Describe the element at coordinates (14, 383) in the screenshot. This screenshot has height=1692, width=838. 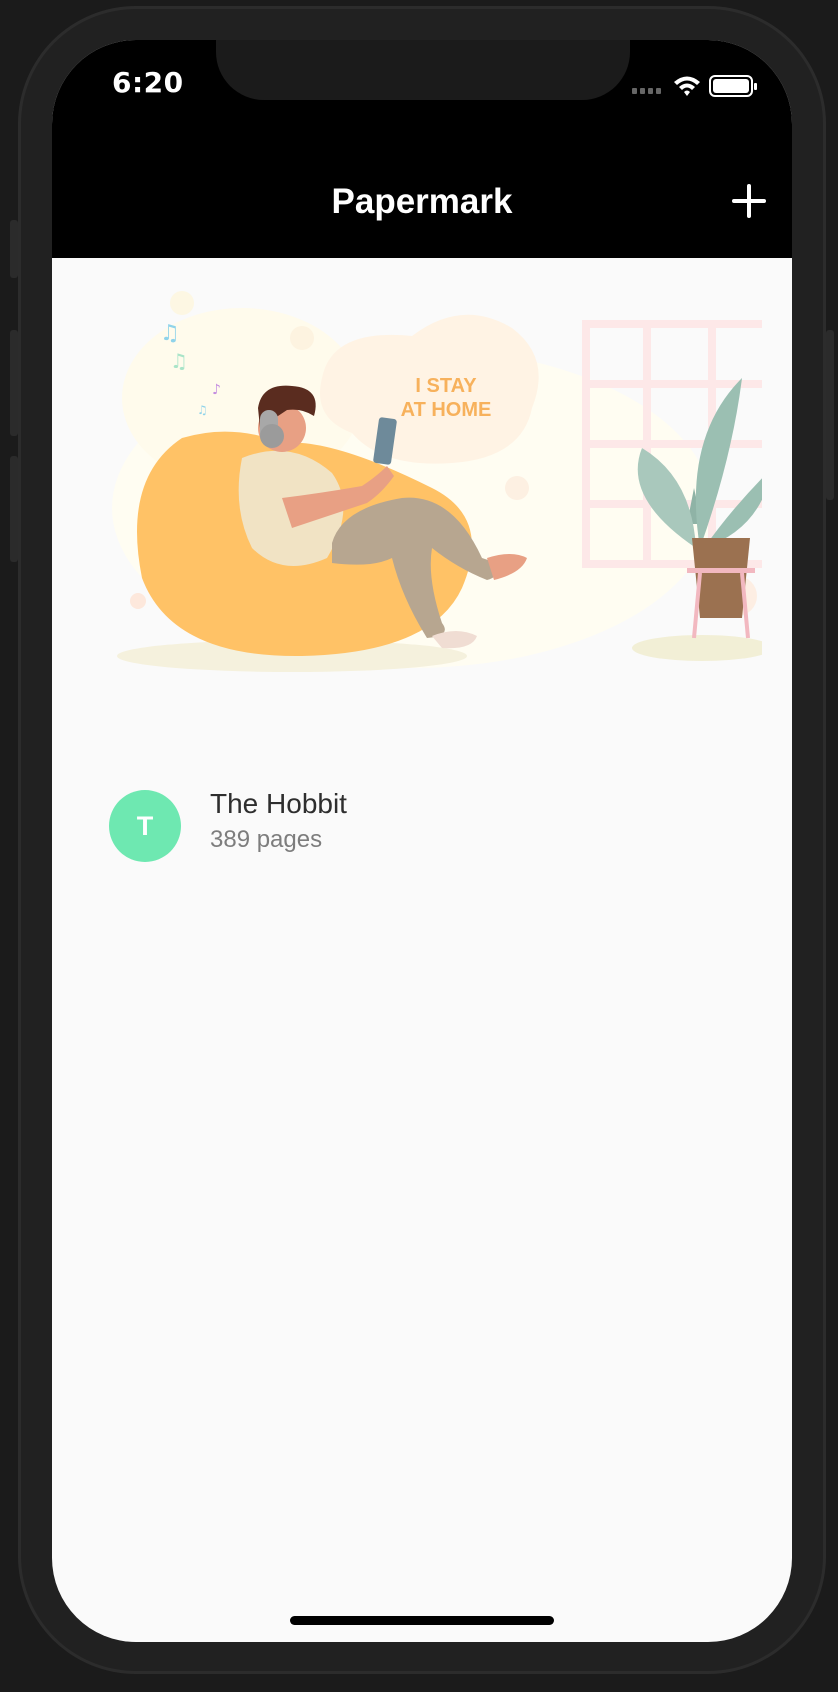
I see `volume-up-button` at that location.